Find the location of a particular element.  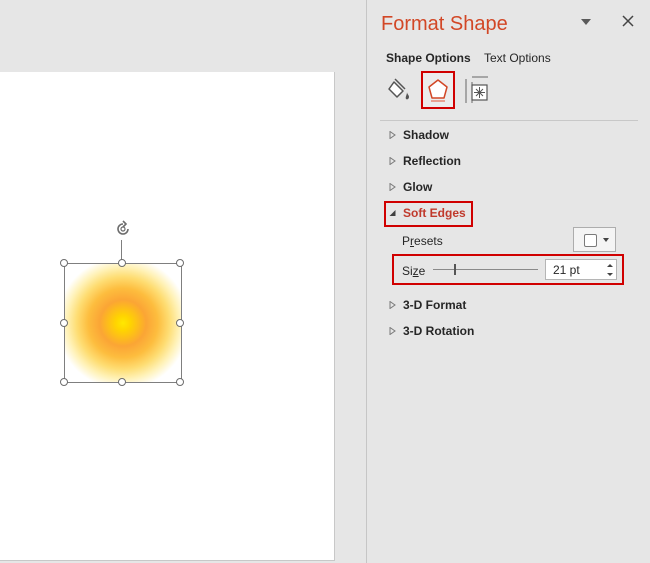

section-label: Soft Edges is located at coordinates (434, 213).